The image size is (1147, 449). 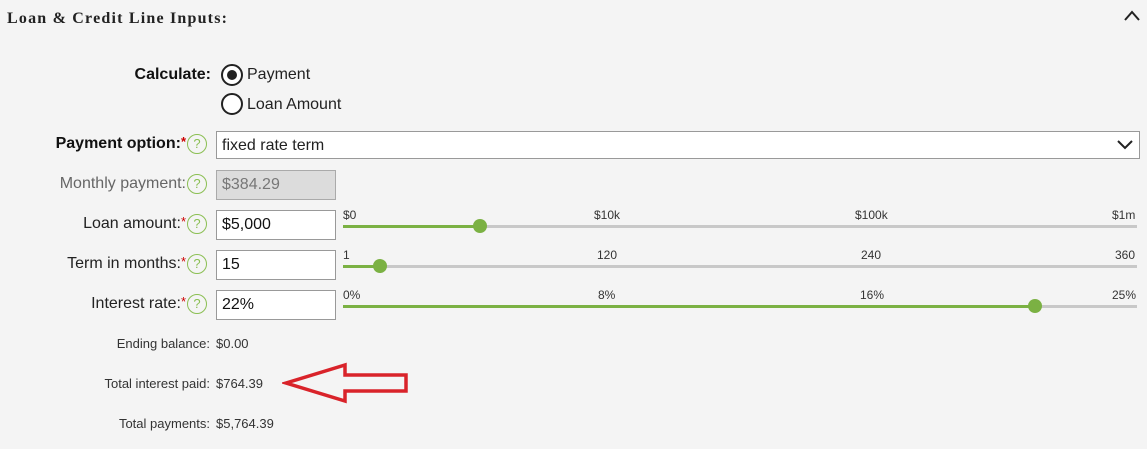 I want to click on radio-loan-amount-label: Loan Amount, so click(x=294, y=105).